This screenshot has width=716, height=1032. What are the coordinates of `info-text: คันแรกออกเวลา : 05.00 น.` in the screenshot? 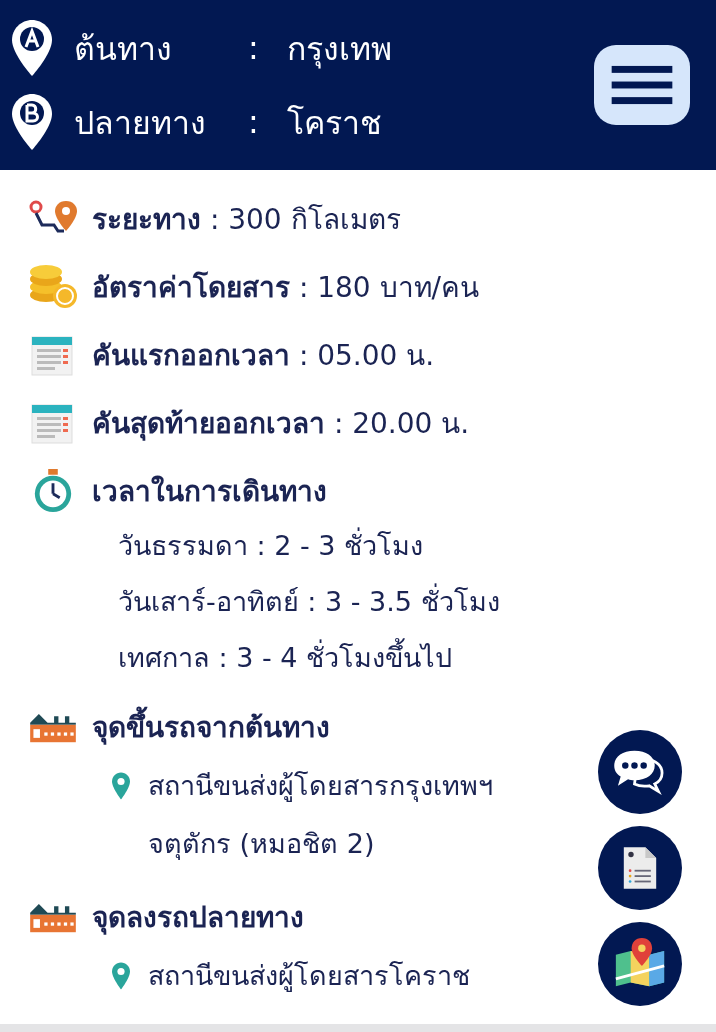 It's located at (263, 356).